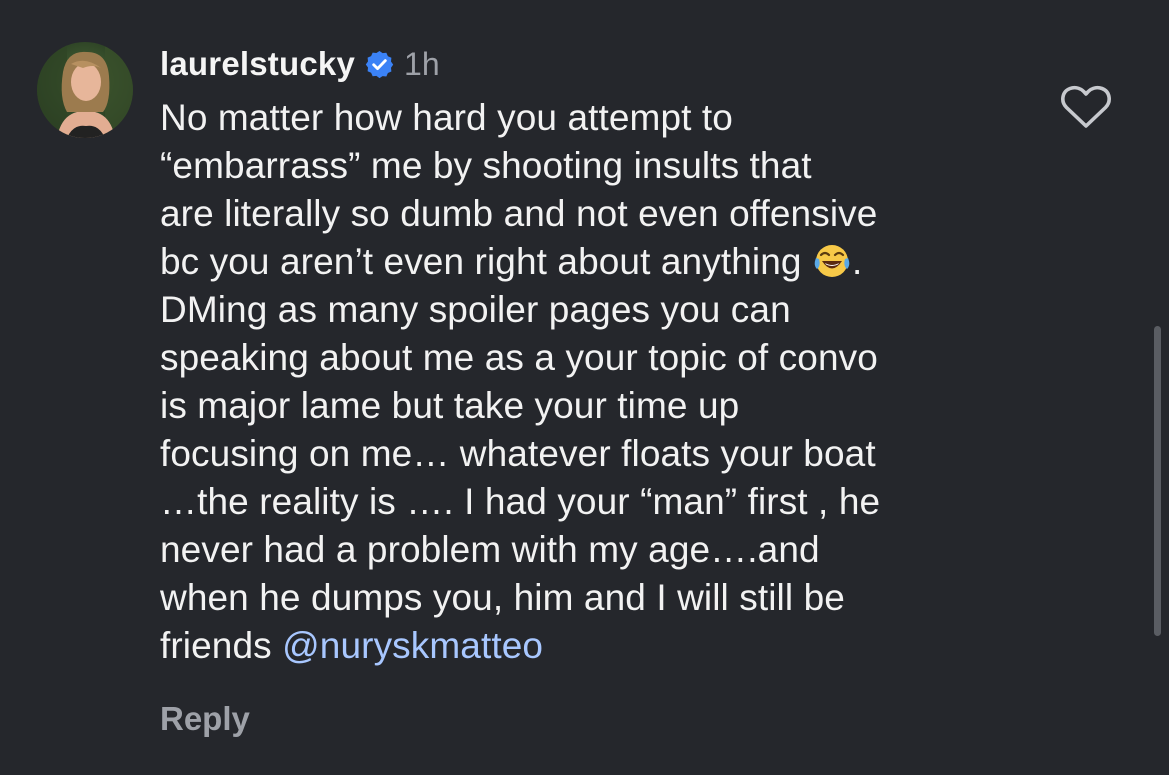  Describe the element at coordinates (1157, 481) in the screenshot. I see `scrollbar` at that location.